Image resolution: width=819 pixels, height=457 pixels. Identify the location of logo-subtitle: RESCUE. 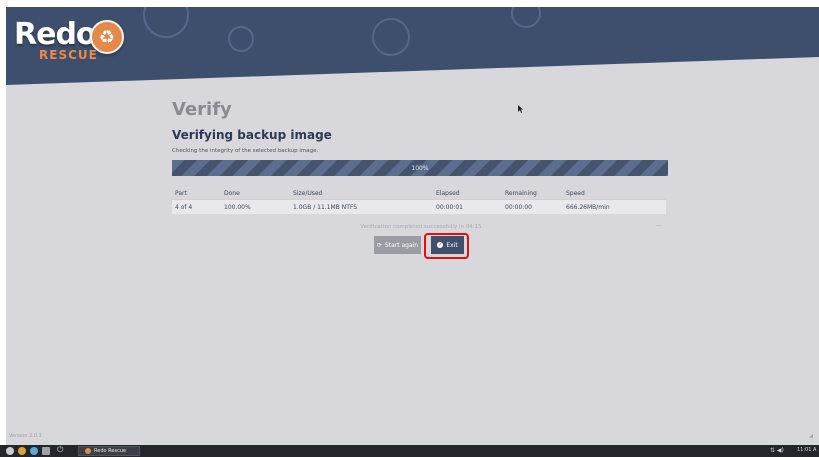
(68, 55).